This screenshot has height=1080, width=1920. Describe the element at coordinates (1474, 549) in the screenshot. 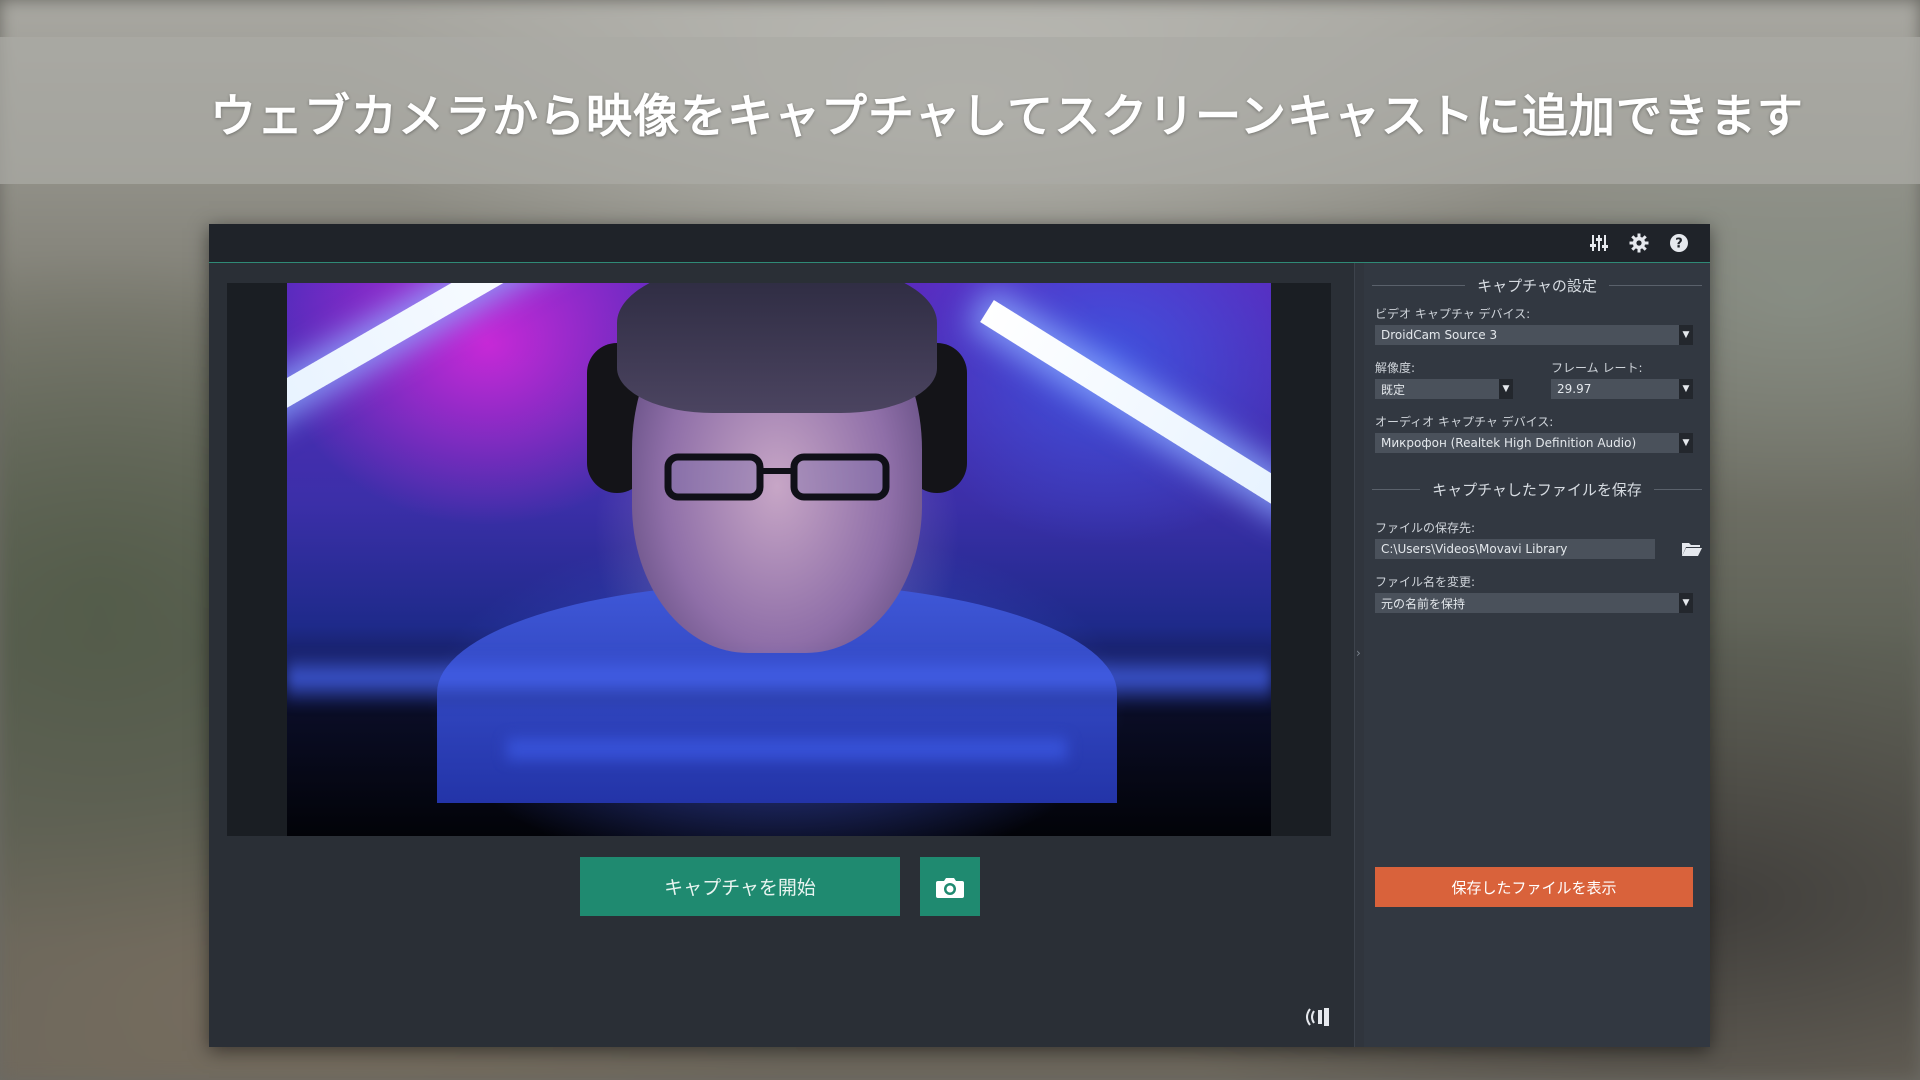

I see `save-path-value: C:\Users\Videos\Movavi Library` at that location.